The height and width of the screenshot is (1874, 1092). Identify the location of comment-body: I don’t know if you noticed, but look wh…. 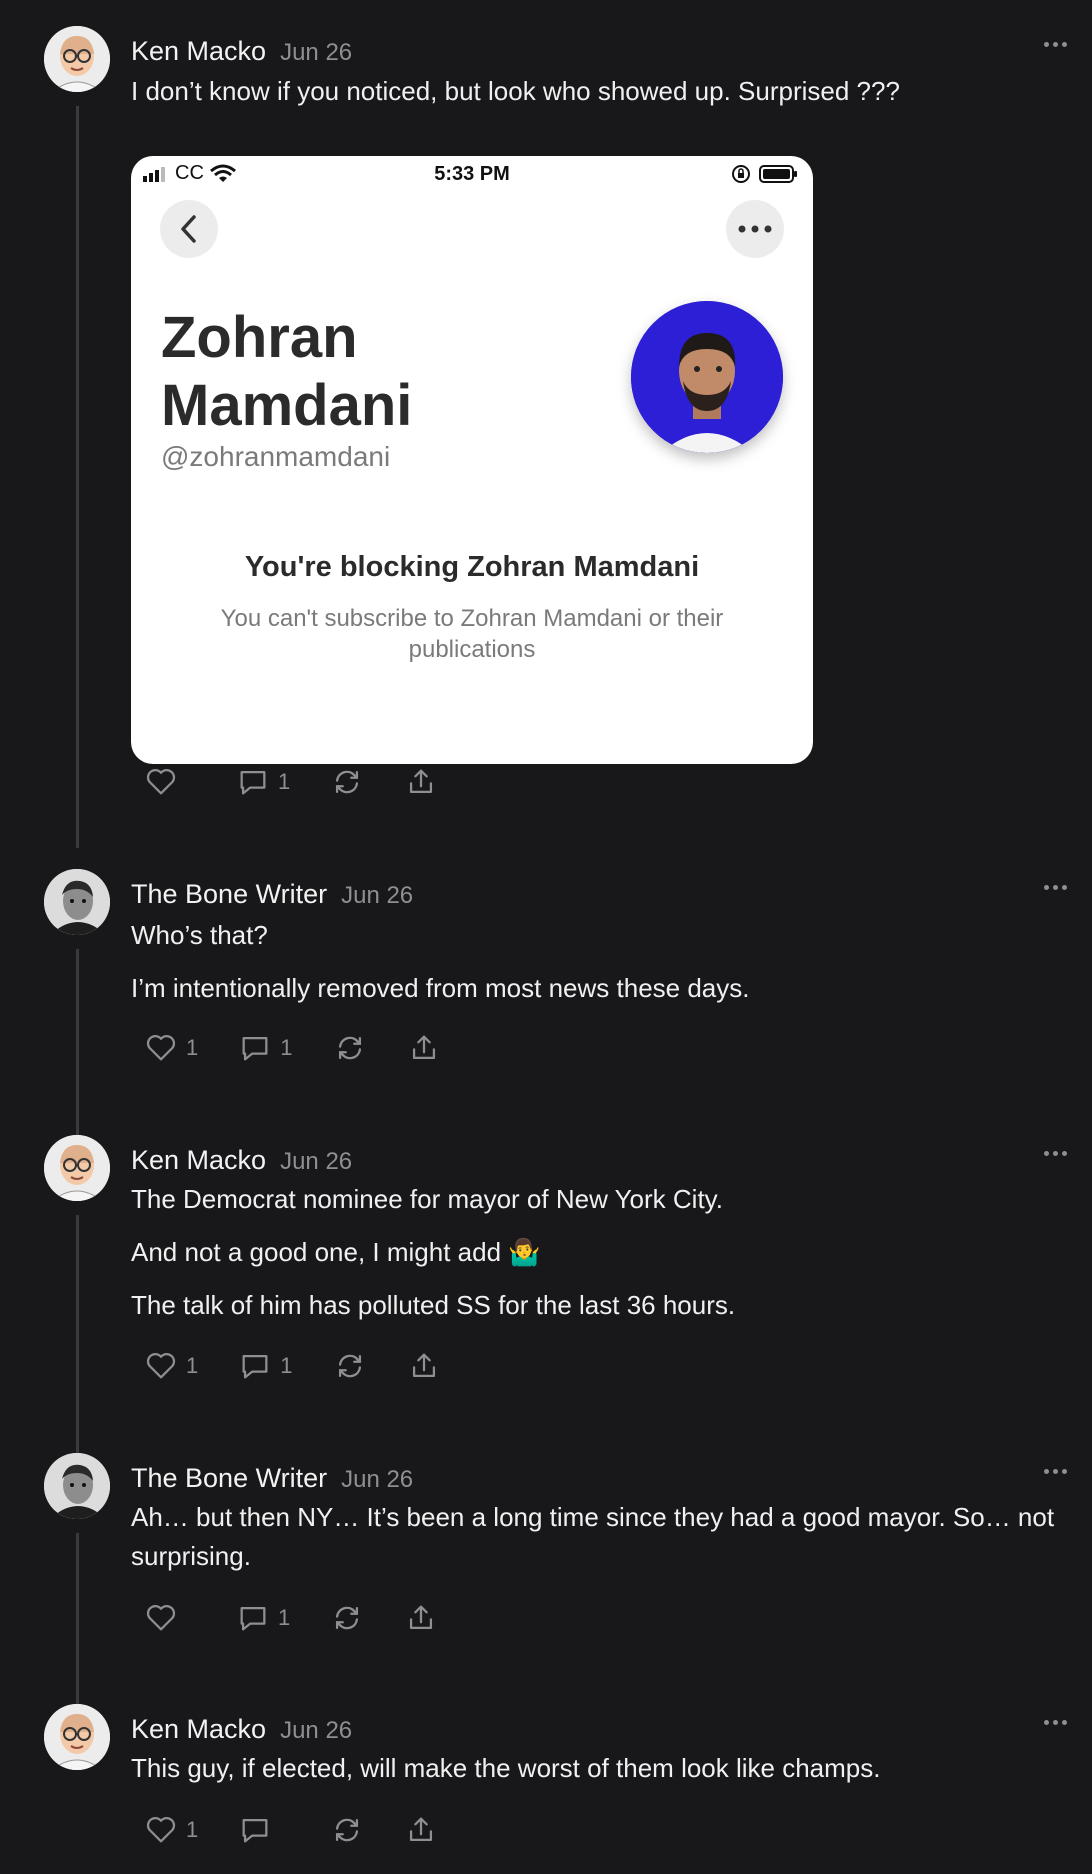
(601, 98).